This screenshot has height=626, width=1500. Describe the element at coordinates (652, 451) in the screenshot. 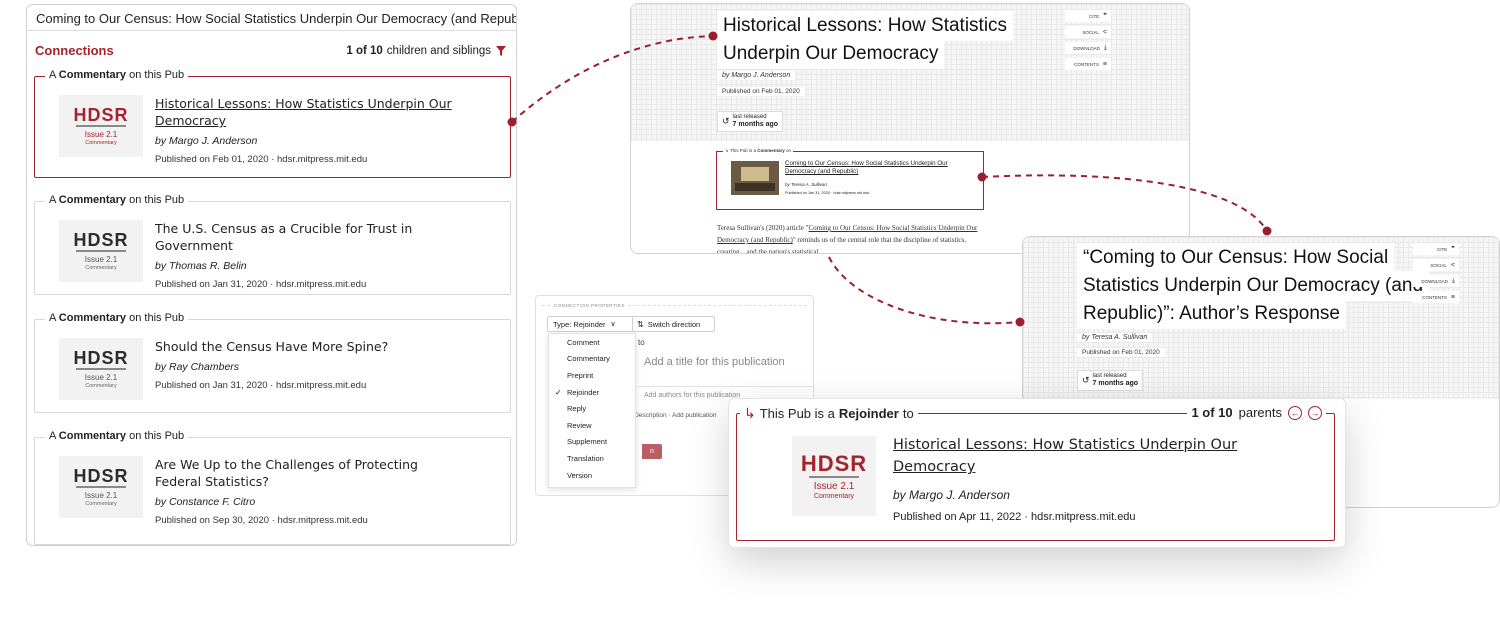

I see `add-connection-button: n` at that location.